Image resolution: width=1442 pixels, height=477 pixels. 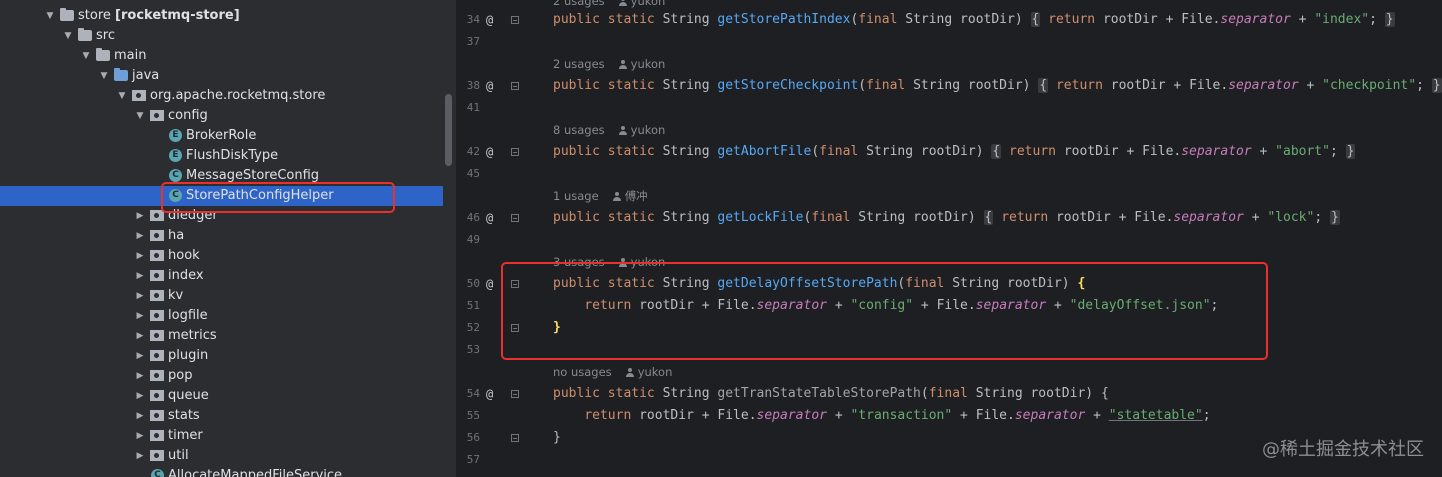 I want to click on usage-hint: 2 usages yukon, so click(x=609, y=64).